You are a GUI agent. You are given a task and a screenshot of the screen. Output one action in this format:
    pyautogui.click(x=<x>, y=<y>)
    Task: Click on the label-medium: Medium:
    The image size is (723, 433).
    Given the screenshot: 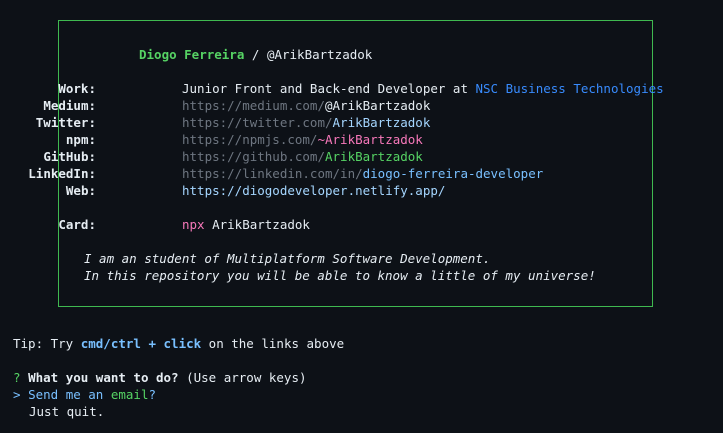 What is the action you would take?
    pyautogui.click(x=69, y=105)
    